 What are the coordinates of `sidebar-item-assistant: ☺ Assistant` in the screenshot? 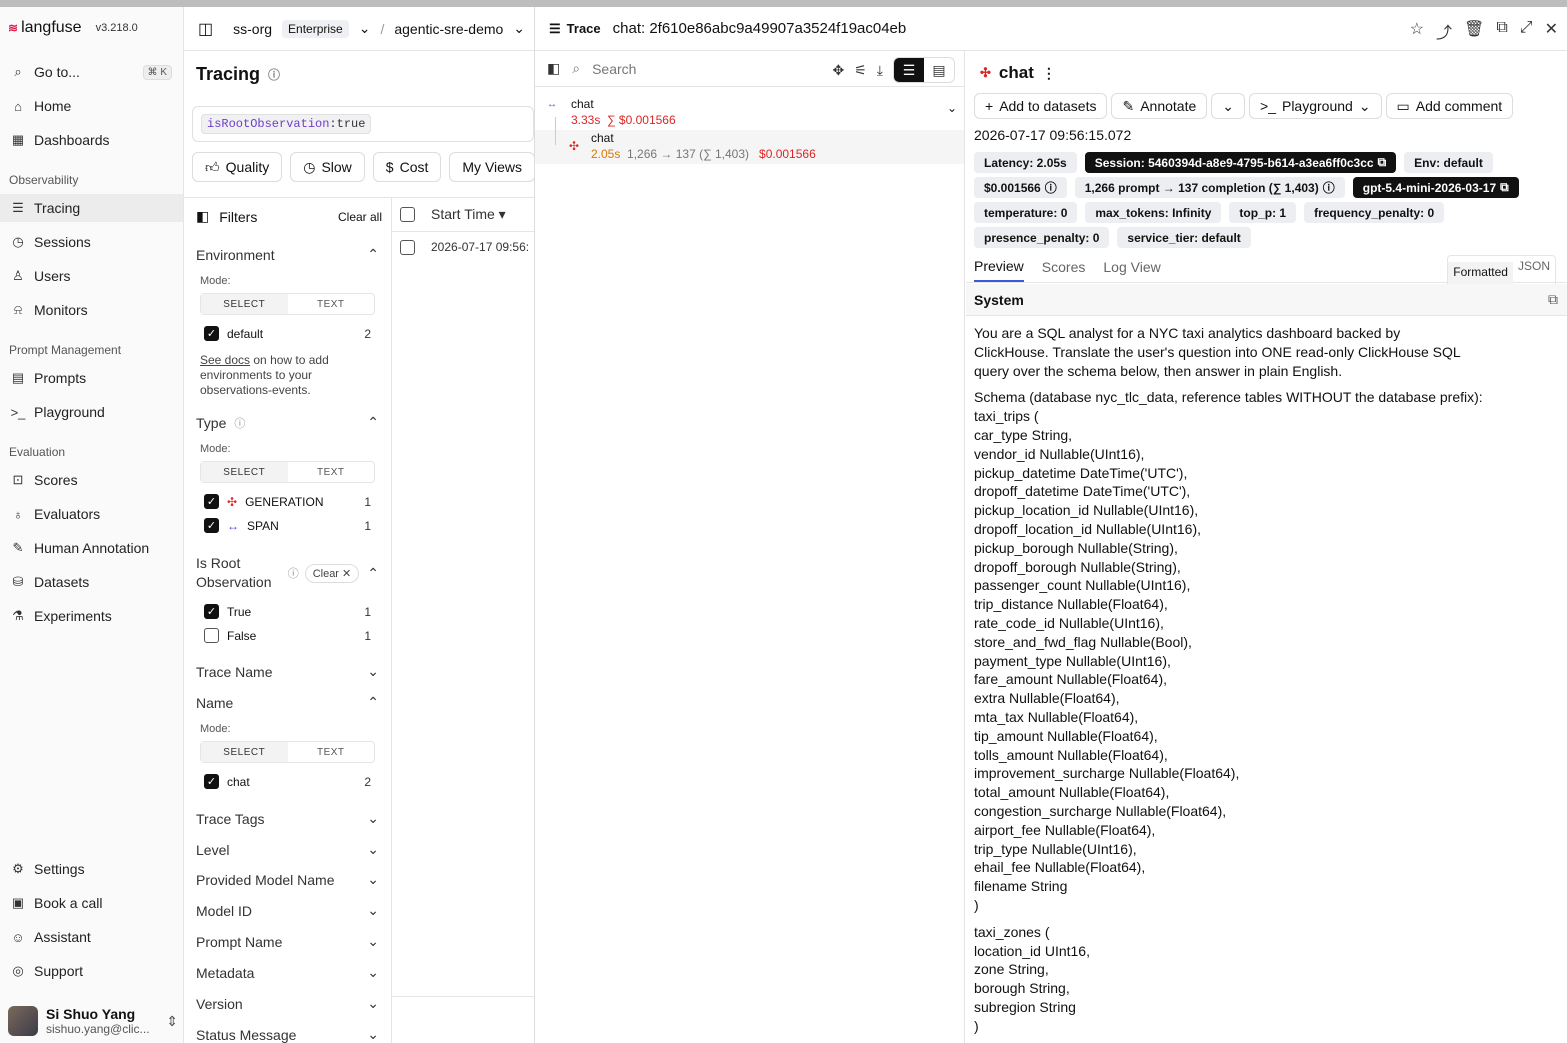 It's located at (93, 937).